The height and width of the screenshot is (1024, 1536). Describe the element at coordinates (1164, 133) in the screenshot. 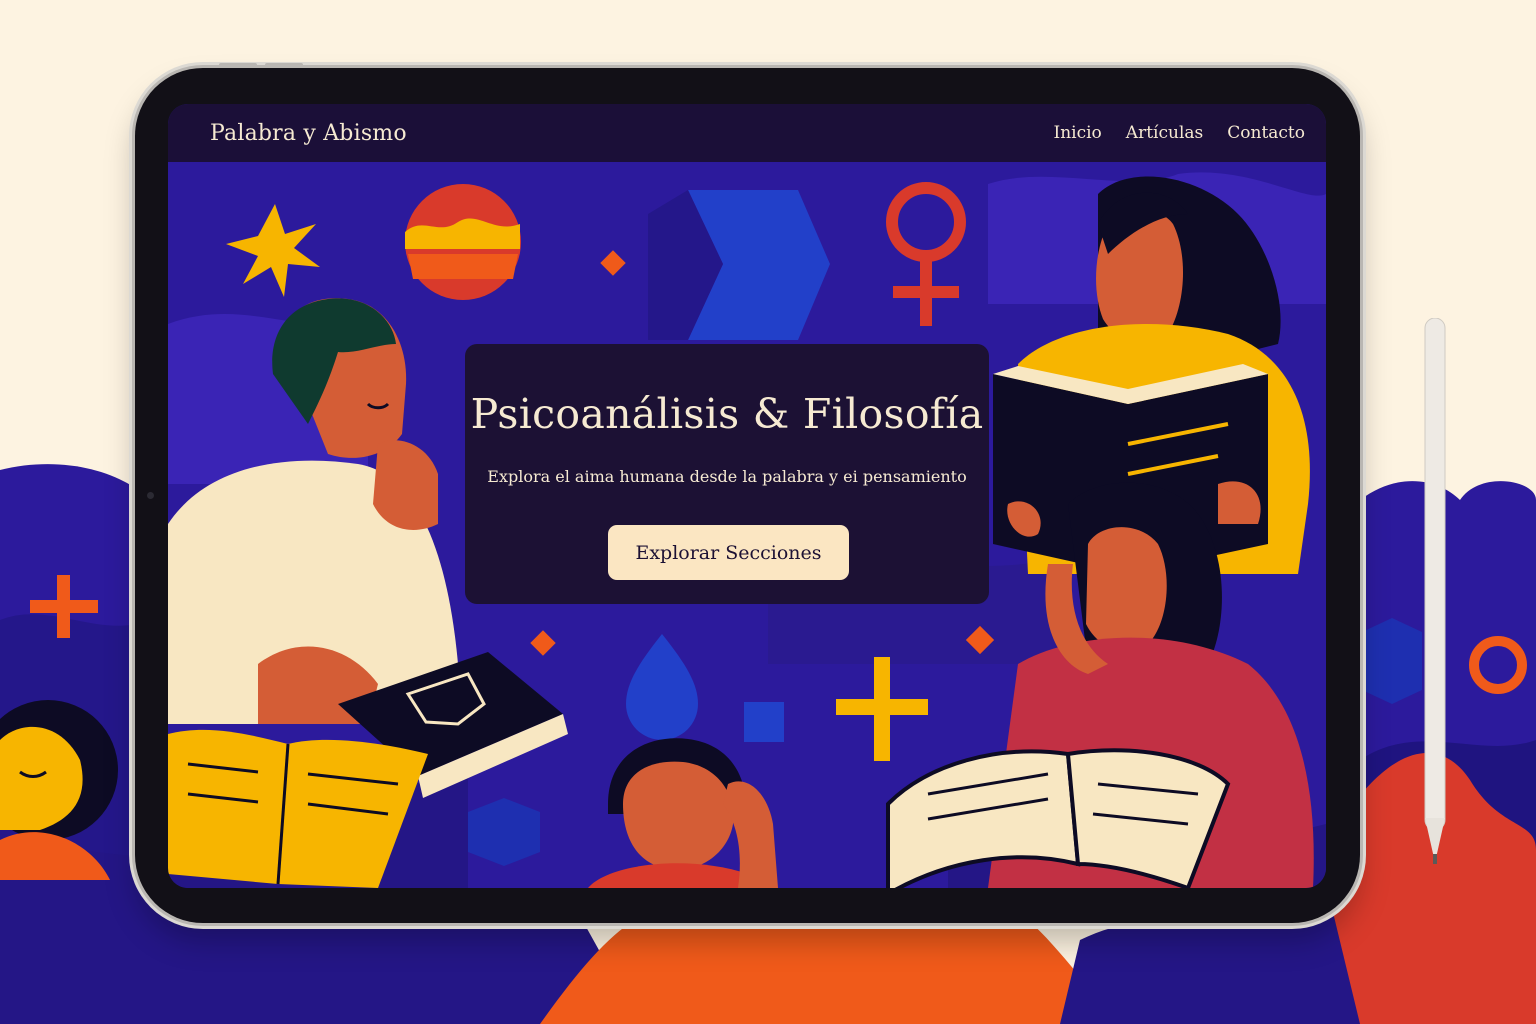

I see `nav-link-articulos: Artículas` at that location.